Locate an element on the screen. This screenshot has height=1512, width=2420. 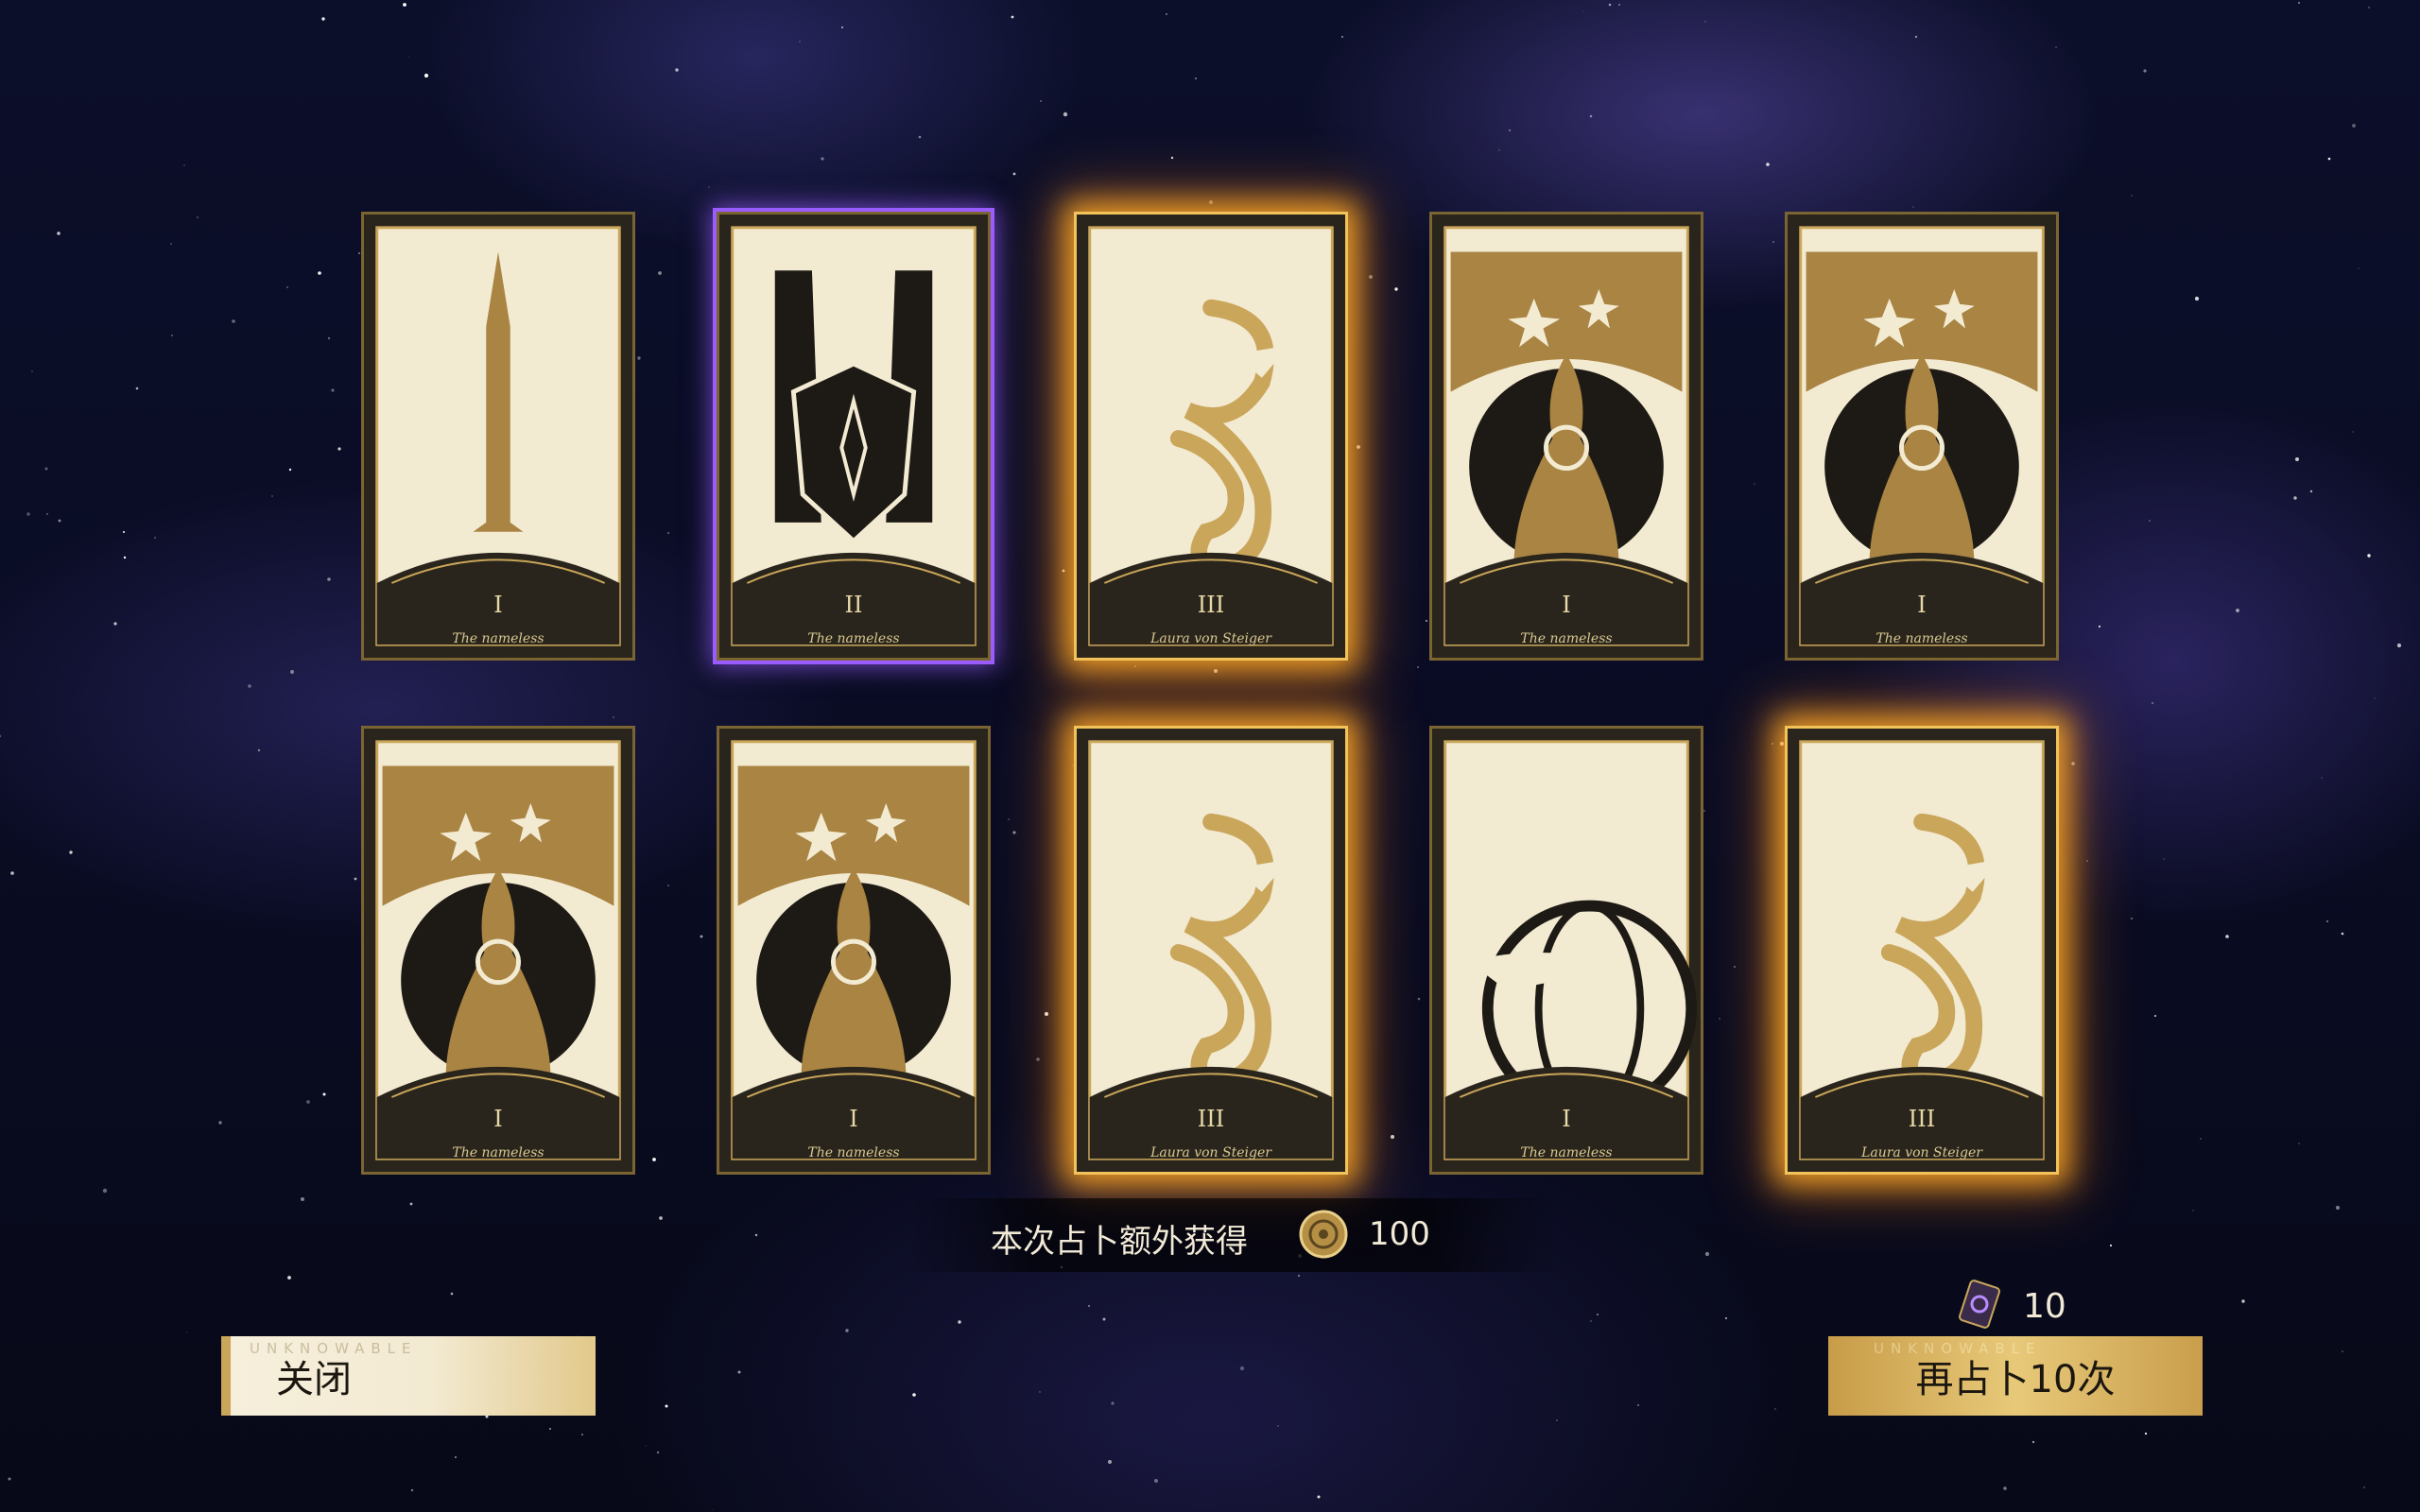
draw-again-button-label: 再占卜10次 is located at coordinates (2015, 1379).